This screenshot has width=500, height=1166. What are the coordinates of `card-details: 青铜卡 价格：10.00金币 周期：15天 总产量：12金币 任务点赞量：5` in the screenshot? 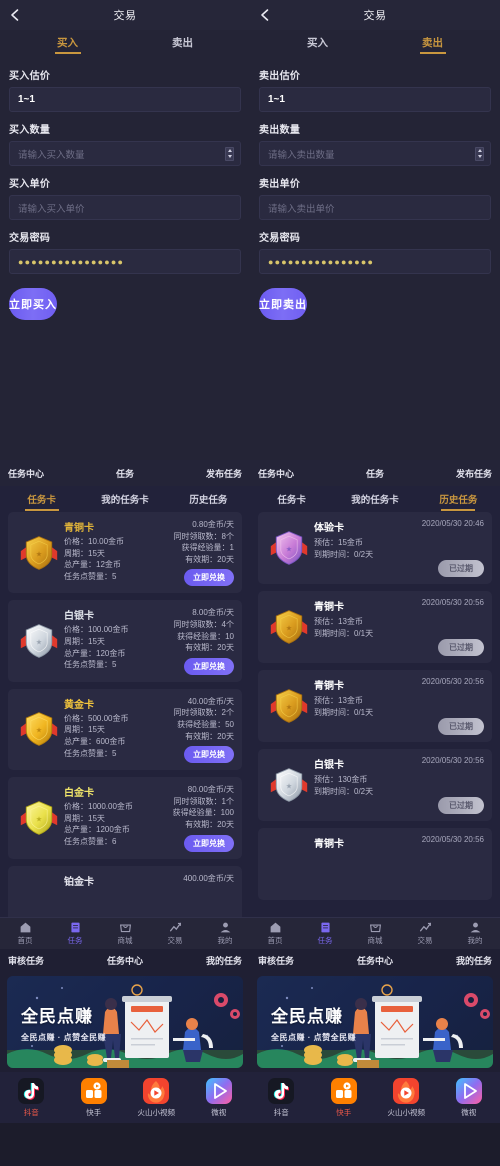 It's located at (107, 552).